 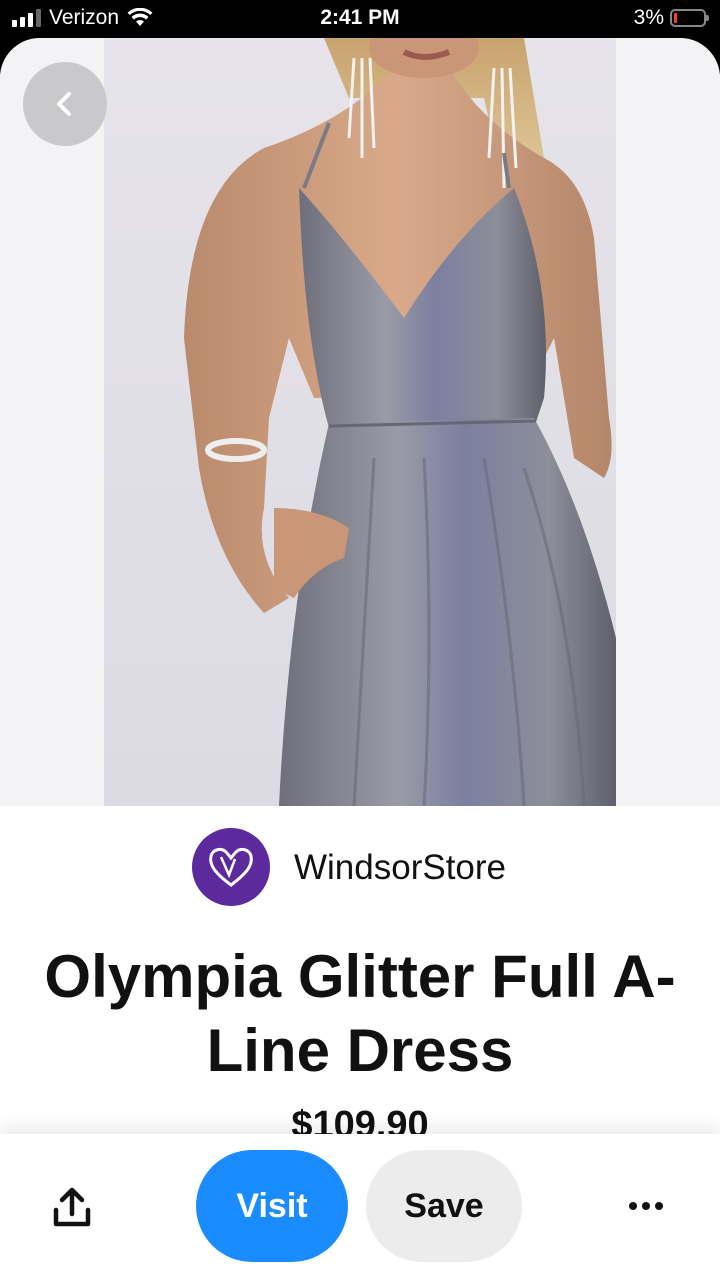 I want to click on chevron-left-icon, so click(x=64, y=104).